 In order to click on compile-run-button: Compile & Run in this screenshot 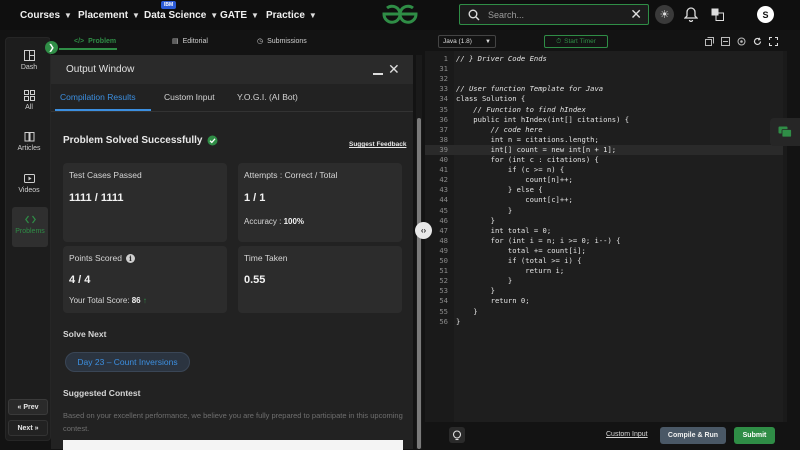, I will do `click(693, 435)`.